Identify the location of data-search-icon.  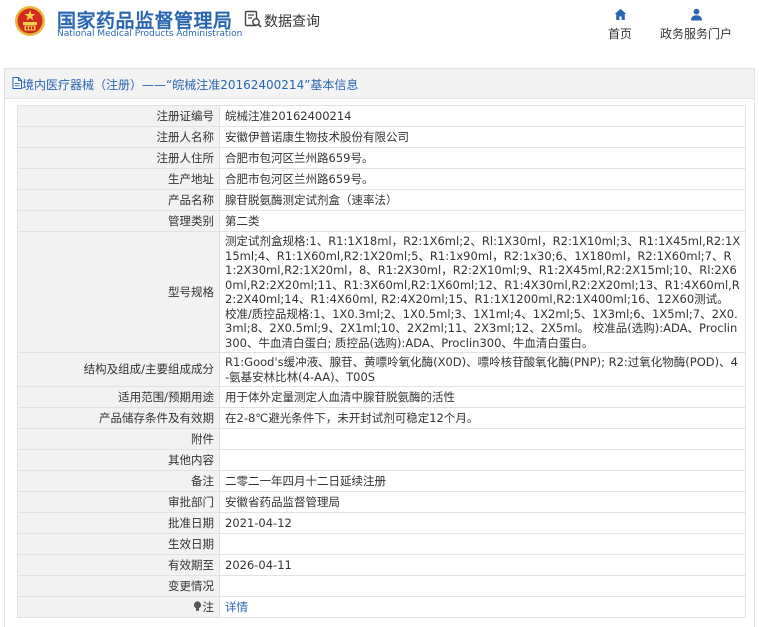
(253, 19).